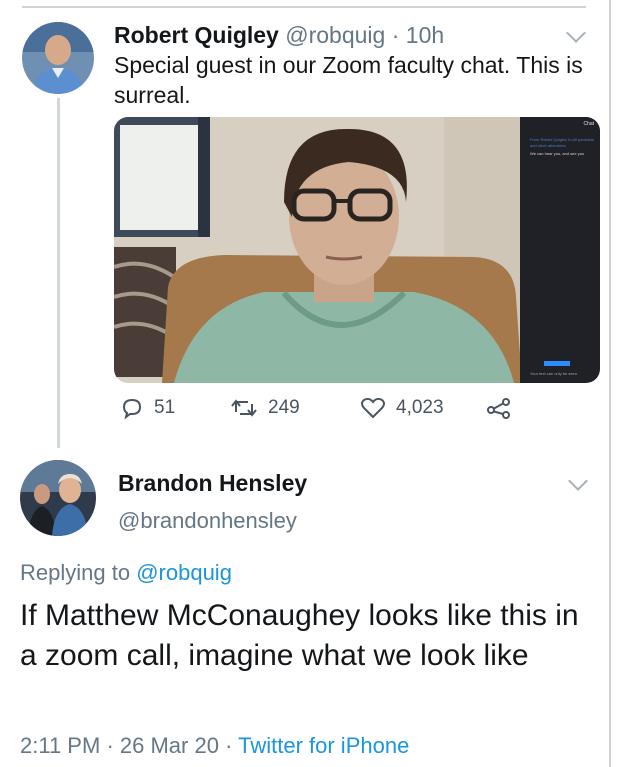 The image size is (620, 767). What do you see at coordinates (420, 407) in the screenshot?
I see `like-count: 4,023` at bounding box center [420, 407].